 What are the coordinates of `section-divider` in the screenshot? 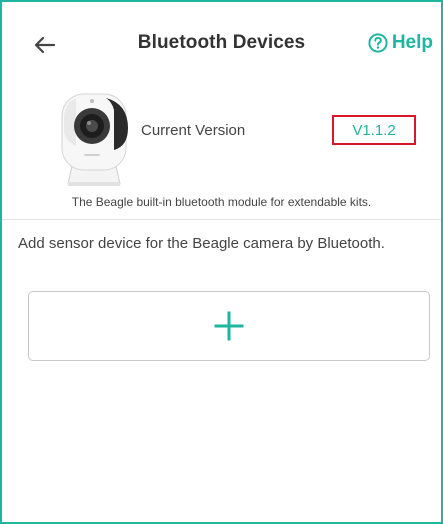 It's located at (221, 219).